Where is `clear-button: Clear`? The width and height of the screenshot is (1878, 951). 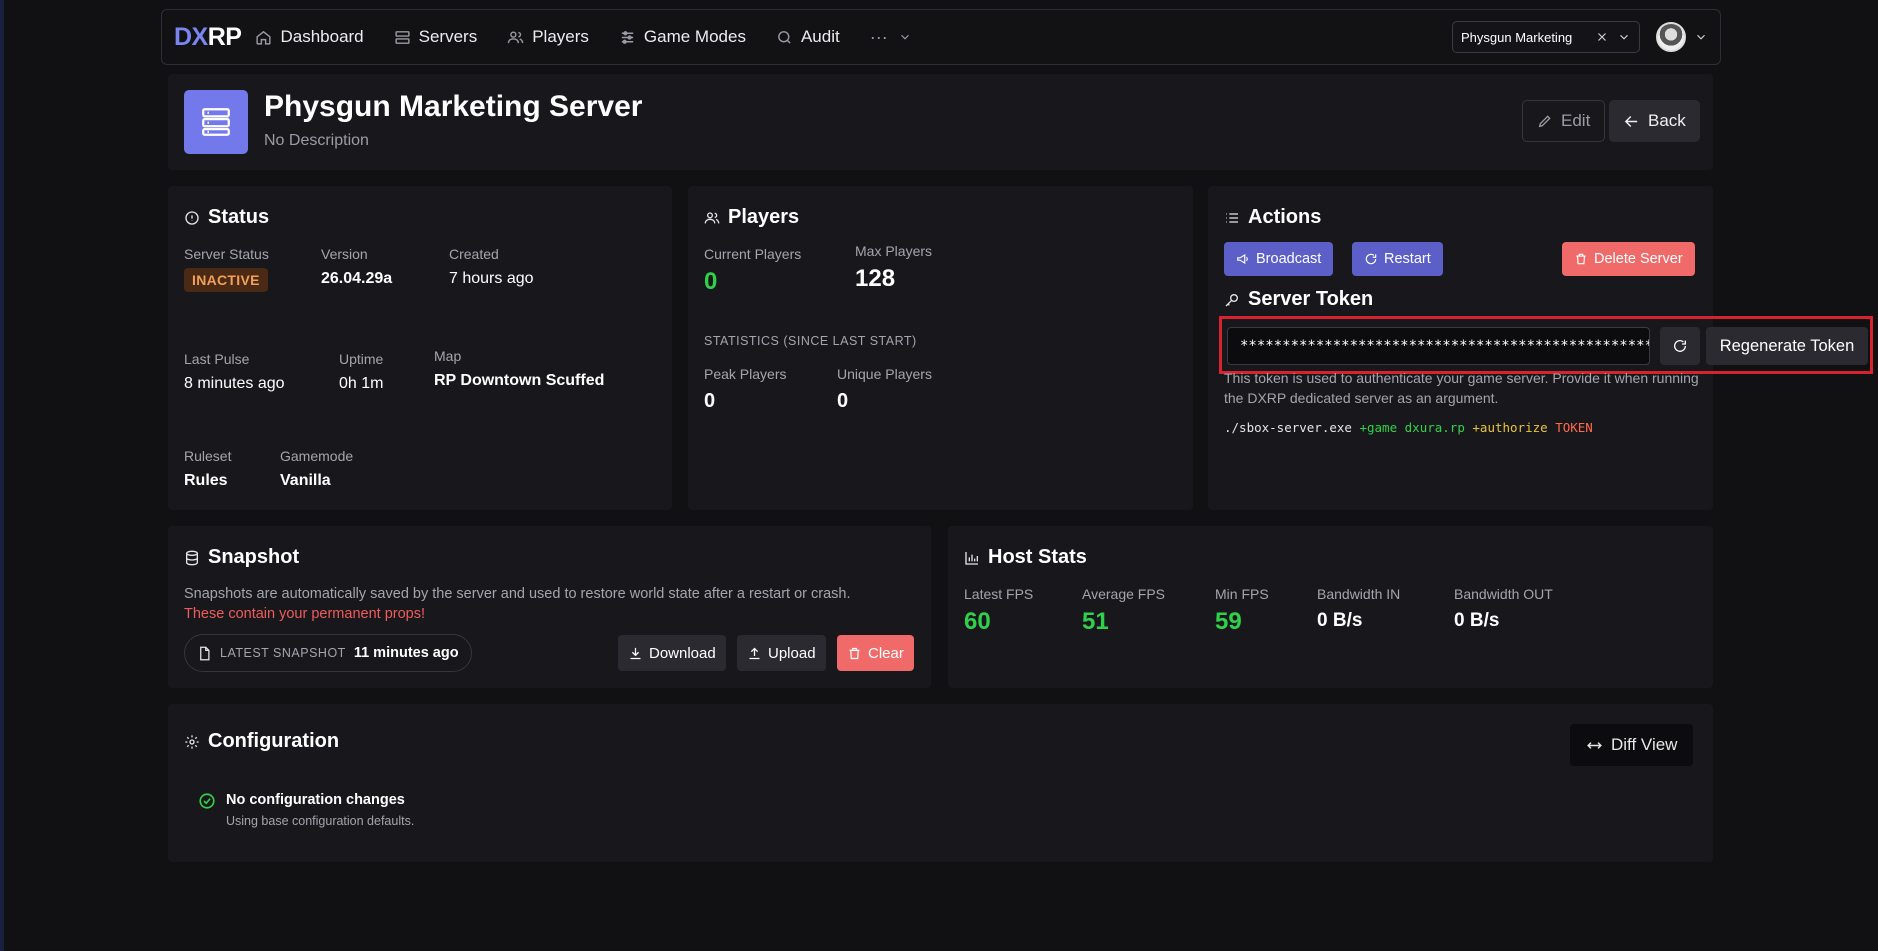
clear-button: Clear is located at coordinates (875, 653).